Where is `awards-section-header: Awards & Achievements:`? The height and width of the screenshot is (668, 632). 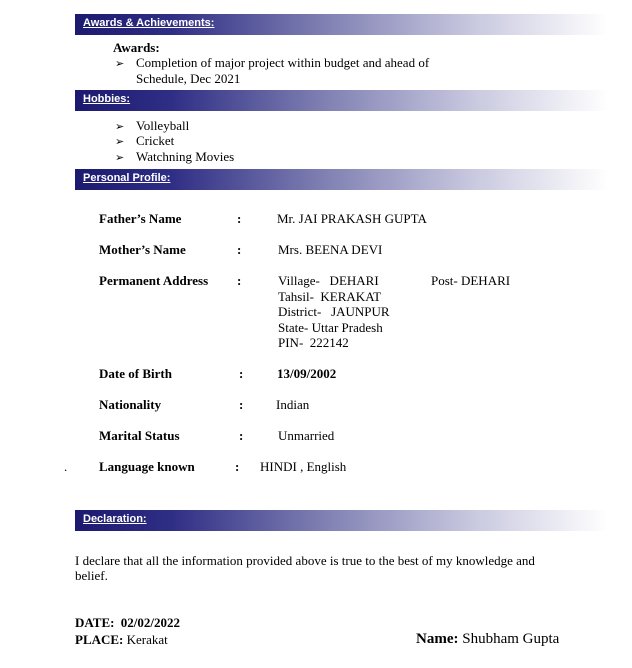 awards-section-header: Awards & Achievements: is located at coordinates (341, 24).